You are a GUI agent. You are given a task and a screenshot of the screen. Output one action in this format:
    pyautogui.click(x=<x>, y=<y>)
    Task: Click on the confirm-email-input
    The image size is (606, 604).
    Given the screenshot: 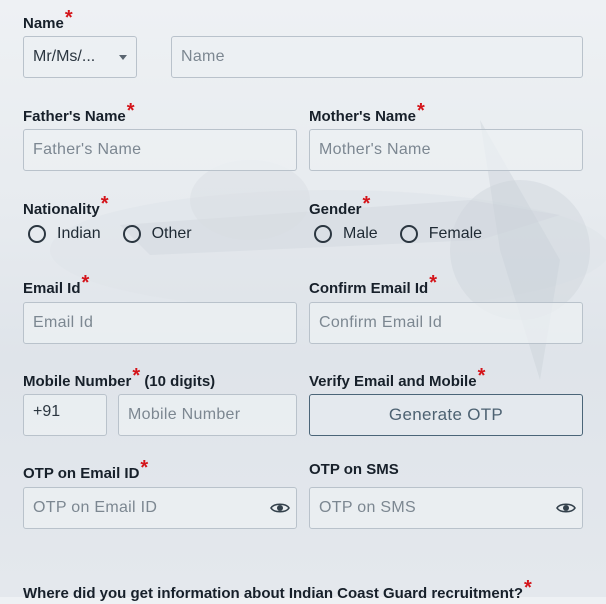 What is the action you would take?
    pyautogui.click(x=446, y=323)
    